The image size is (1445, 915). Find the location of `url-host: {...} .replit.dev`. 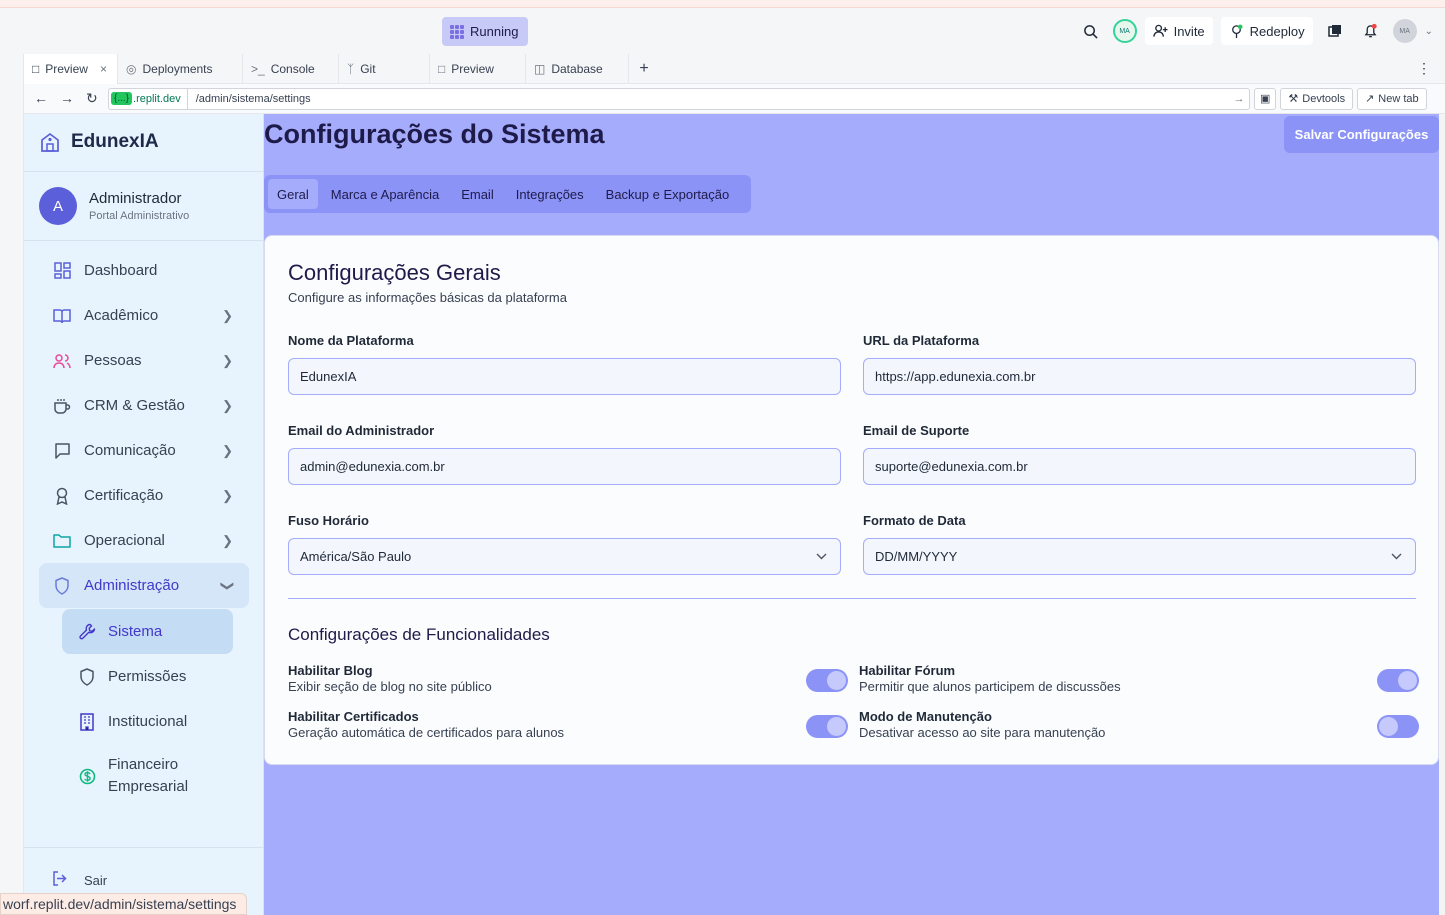

url-host: {...} .replit.dev is located at coordinates (148, 98).